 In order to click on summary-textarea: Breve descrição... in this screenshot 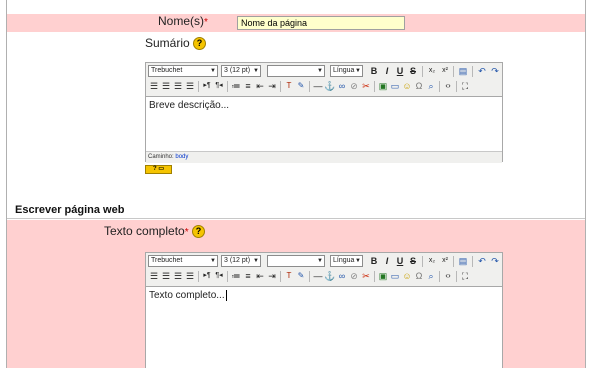, I will do `click(324, 123)`.